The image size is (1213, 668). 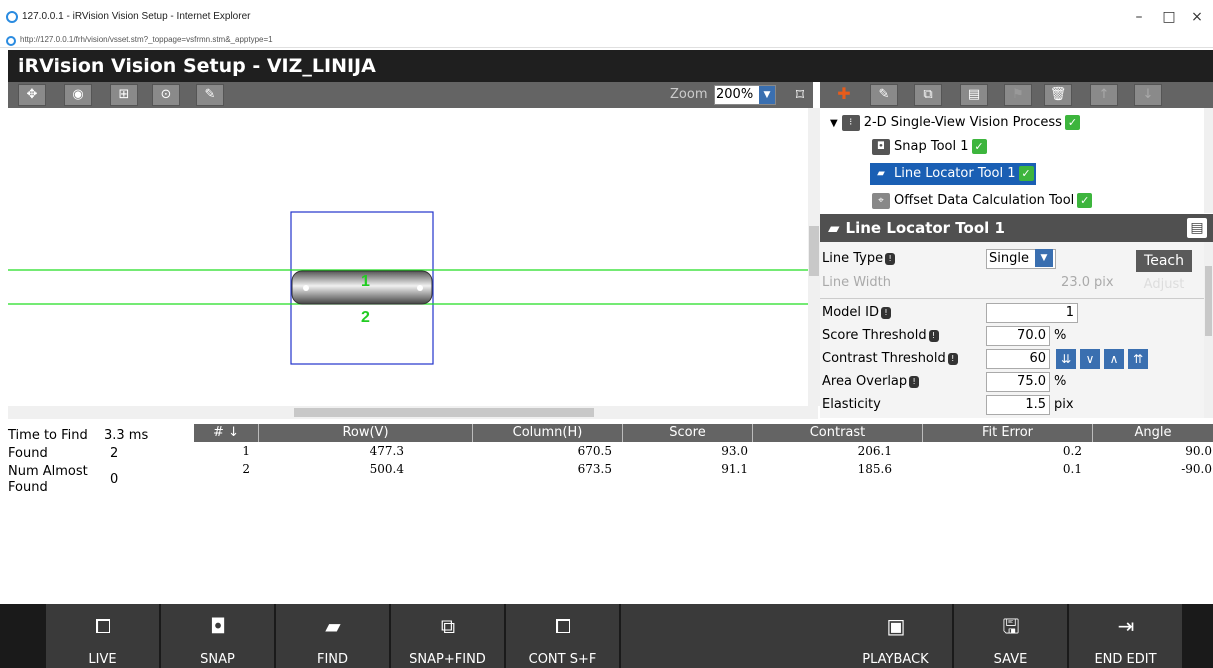 I want to click on line-type-select: Single ▼, so click(x=1021, y=259).